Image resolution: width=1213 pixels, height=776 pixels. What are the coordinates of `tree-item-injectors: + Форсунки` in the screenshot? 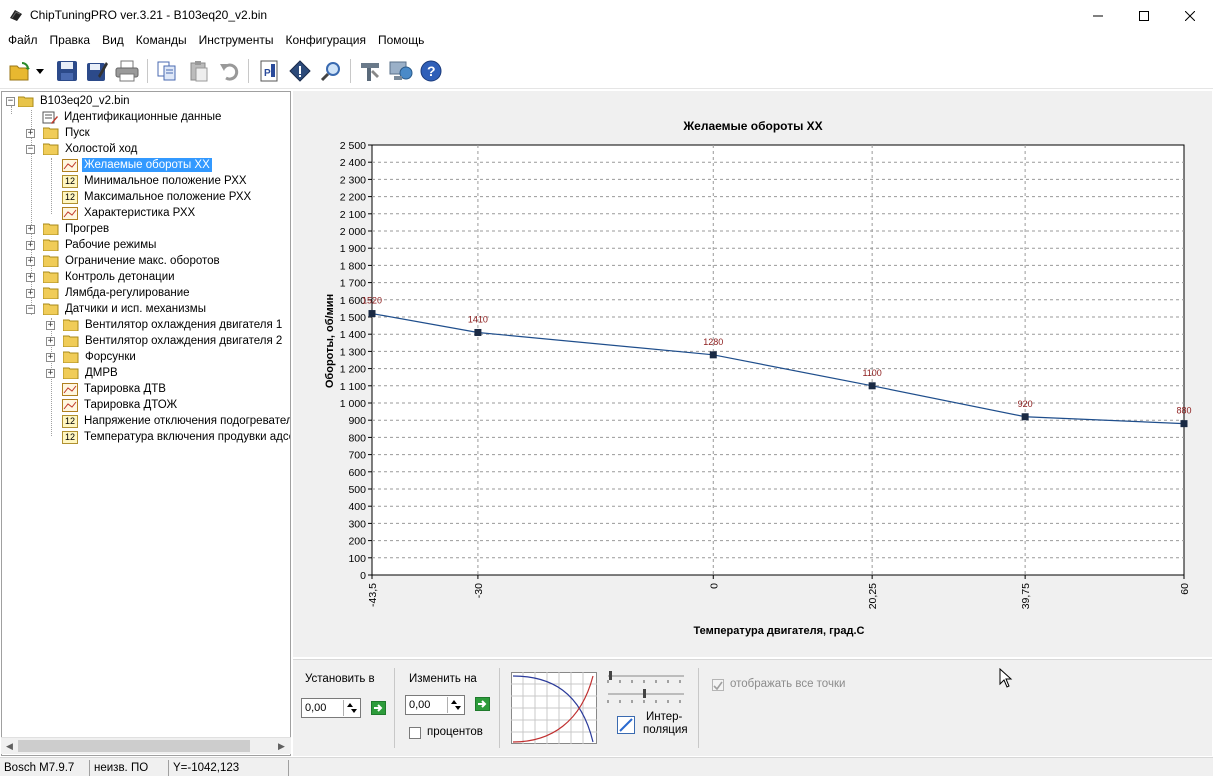 It's located at (92, 357).